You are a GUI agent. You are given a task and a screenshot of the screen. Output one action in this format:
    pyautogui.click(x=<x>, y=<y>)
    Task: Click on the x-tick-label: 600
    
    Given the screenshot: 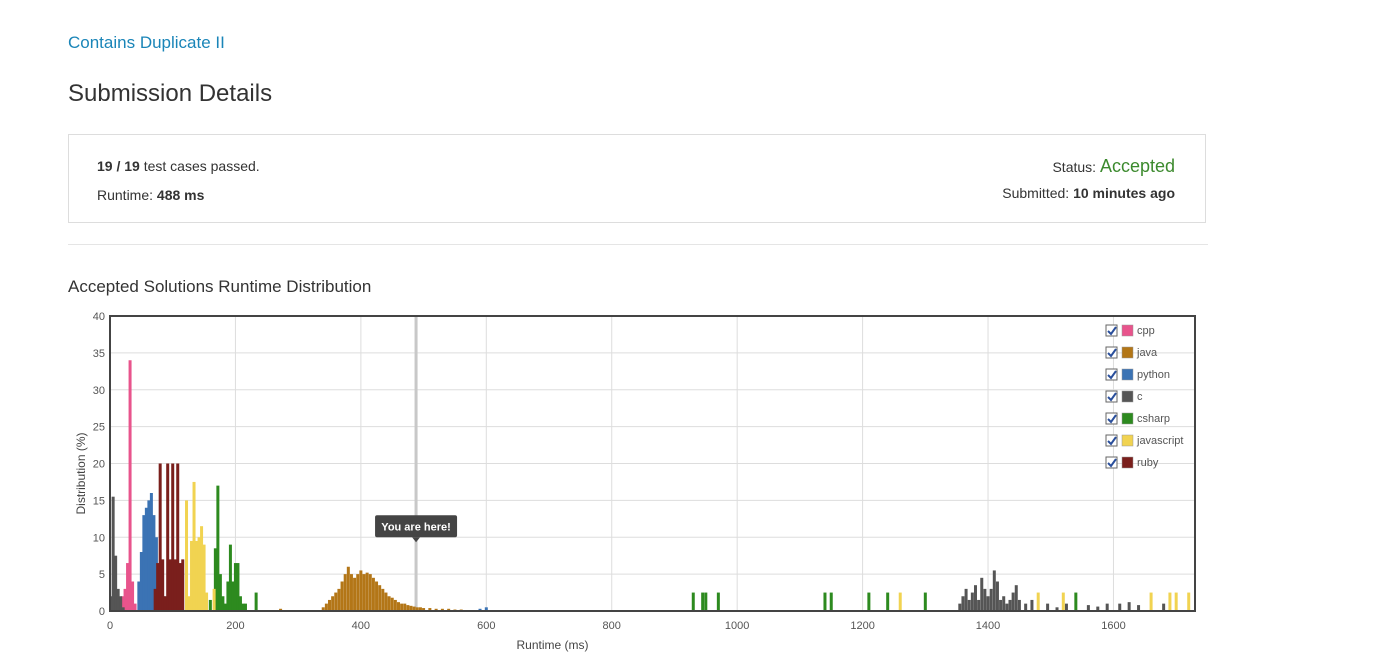 What is the action you would take?
    pyautogui.click(x=486, y=626)
    